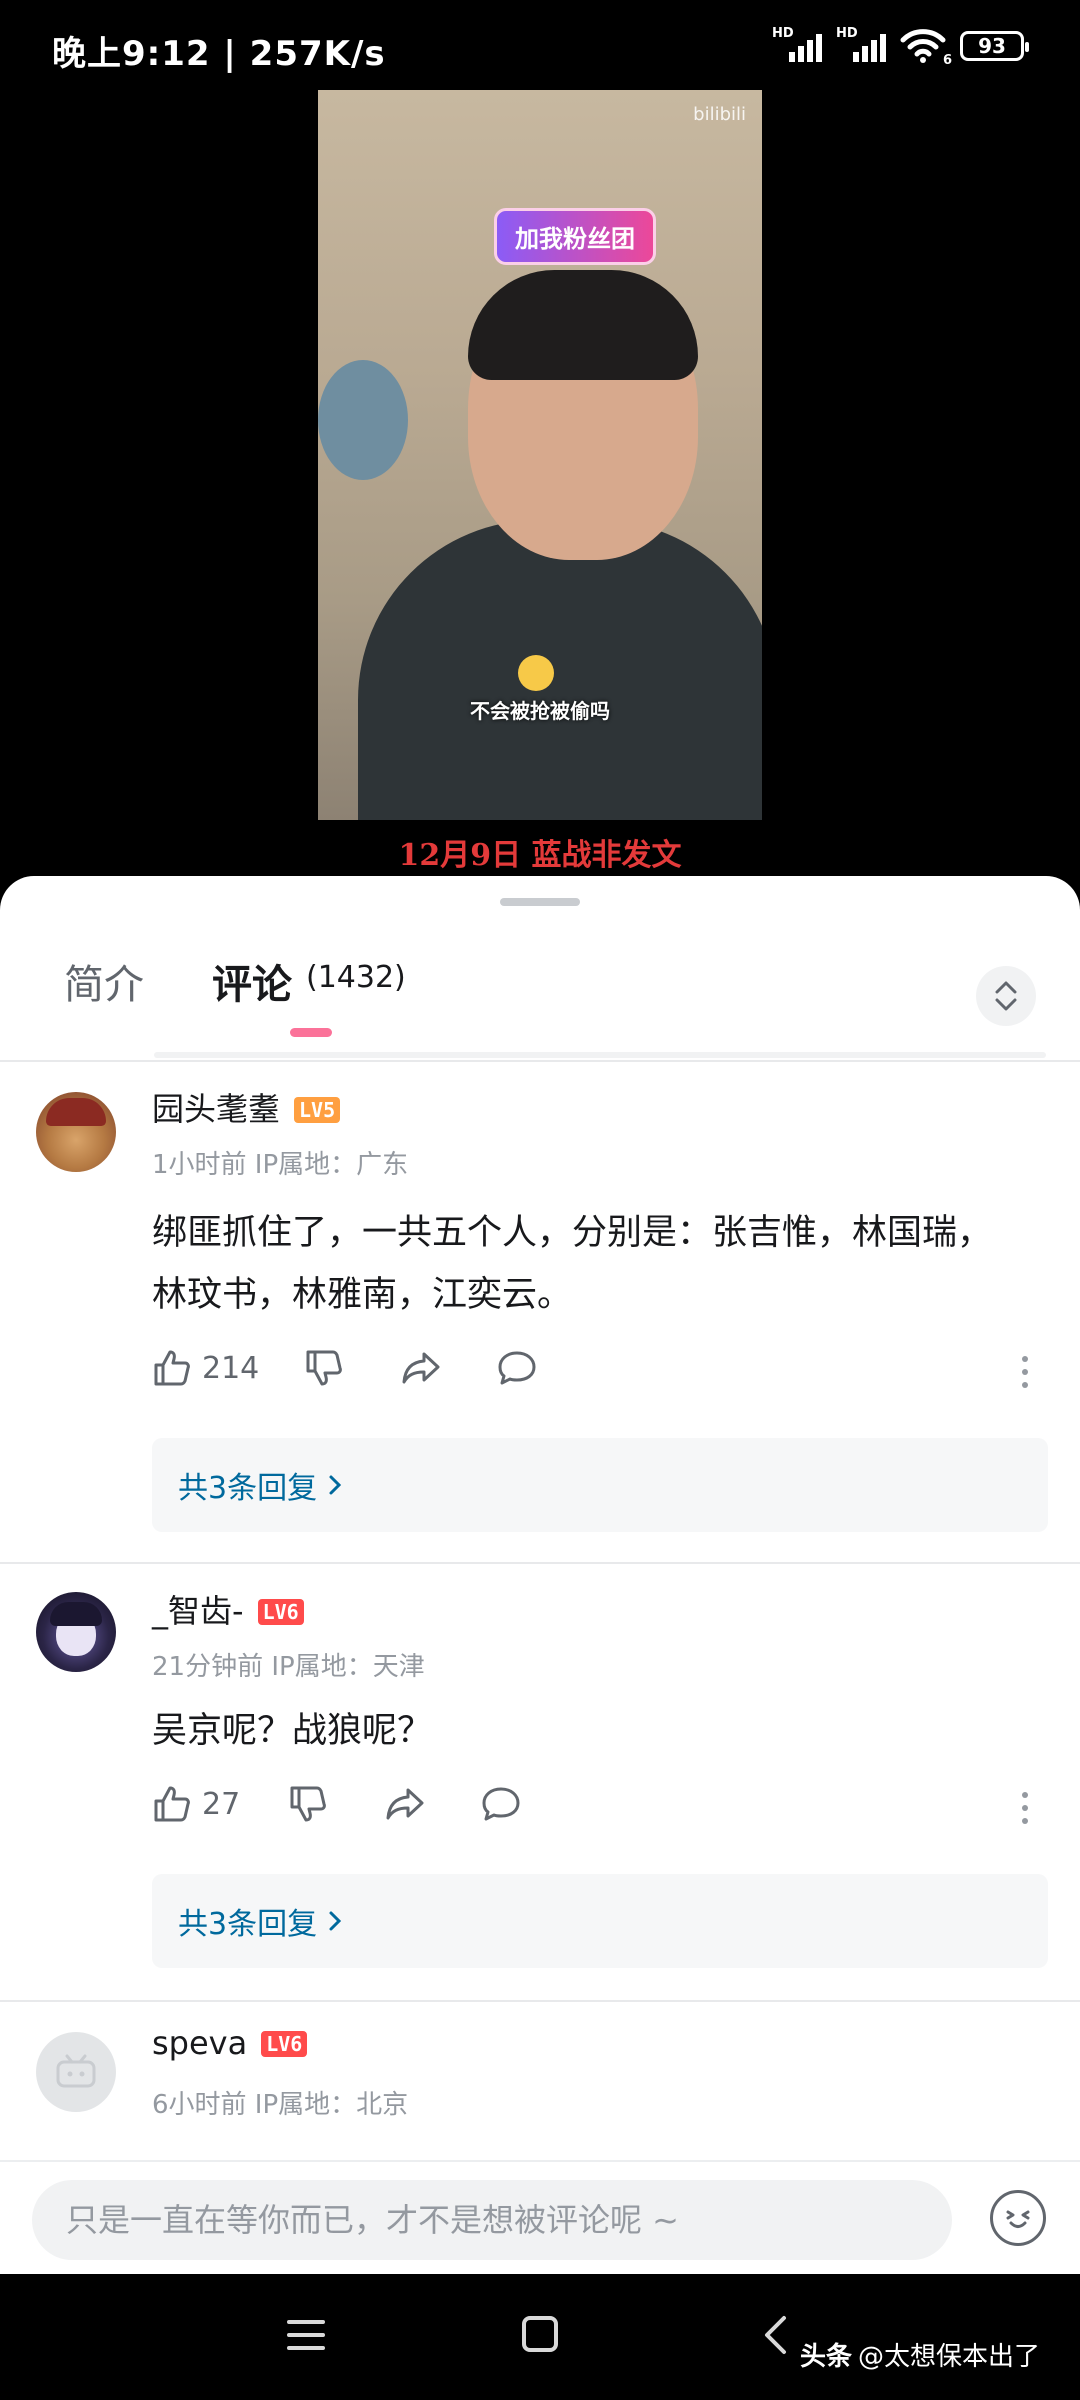 The image size is (1080, 2400). I want to click on battery-icon: 93, so click(994, 46).